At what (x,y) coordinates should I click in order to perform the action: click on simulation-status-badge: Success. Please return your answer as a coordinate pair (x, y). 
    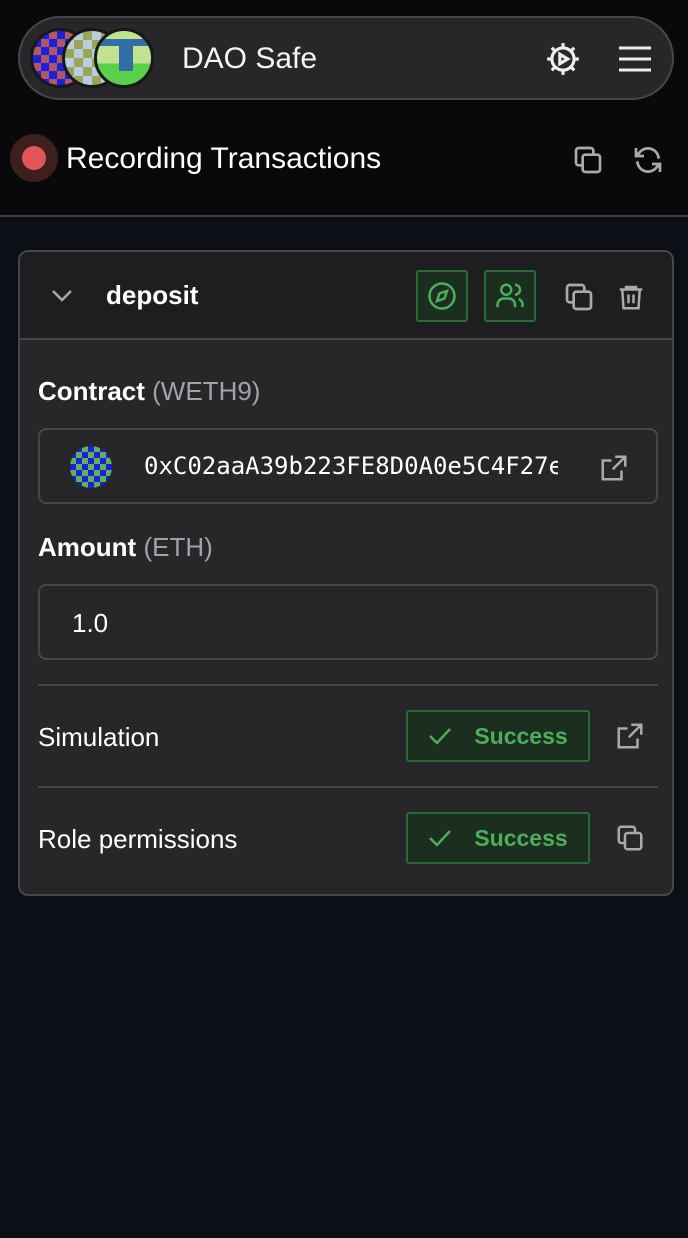
    Looking at the image, I should click on (498, 736).